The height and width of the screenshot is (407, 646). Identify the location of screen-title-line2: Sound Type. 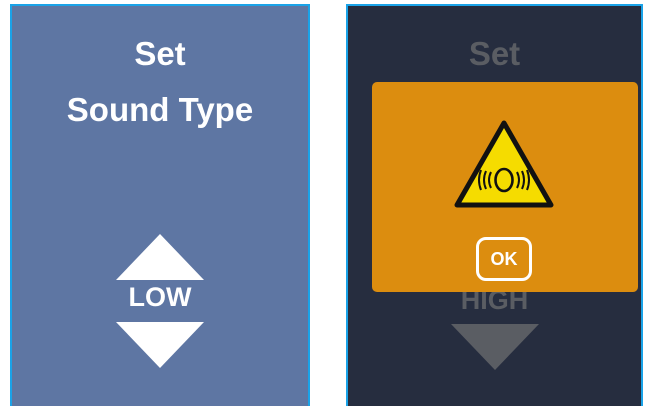
(160, 109).